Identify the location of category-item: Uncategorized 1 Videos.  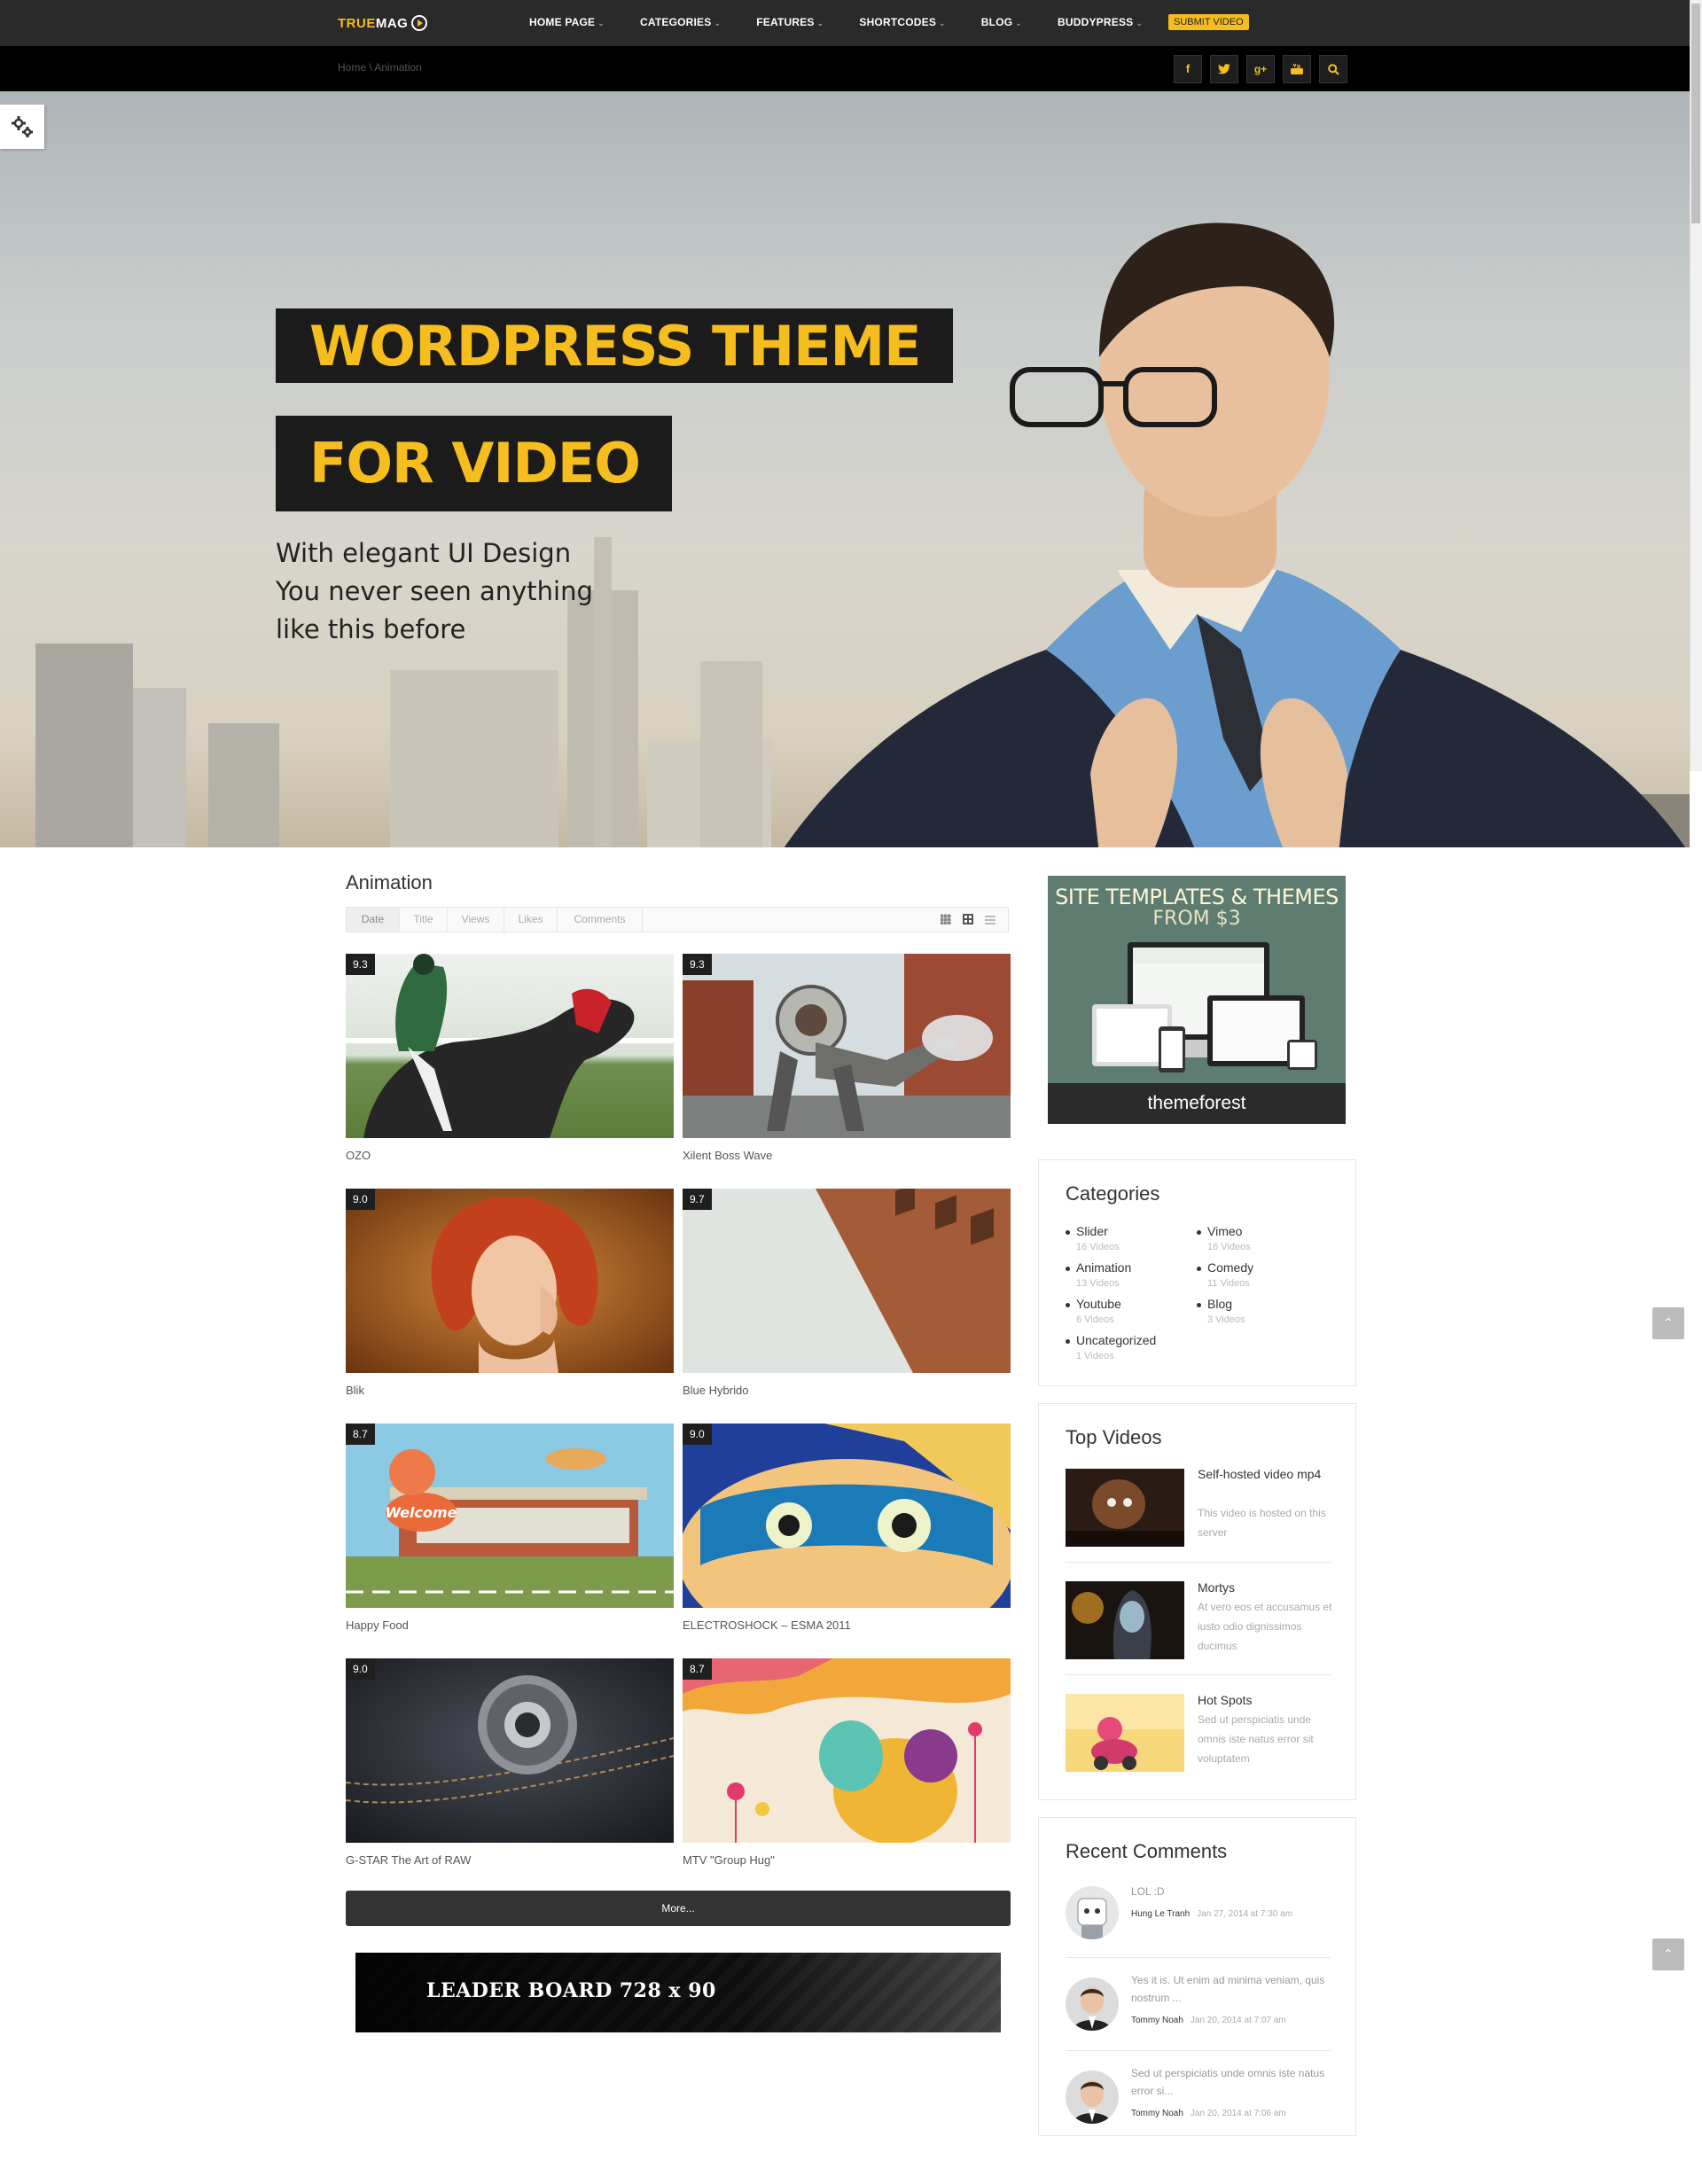
(1111, 1347).